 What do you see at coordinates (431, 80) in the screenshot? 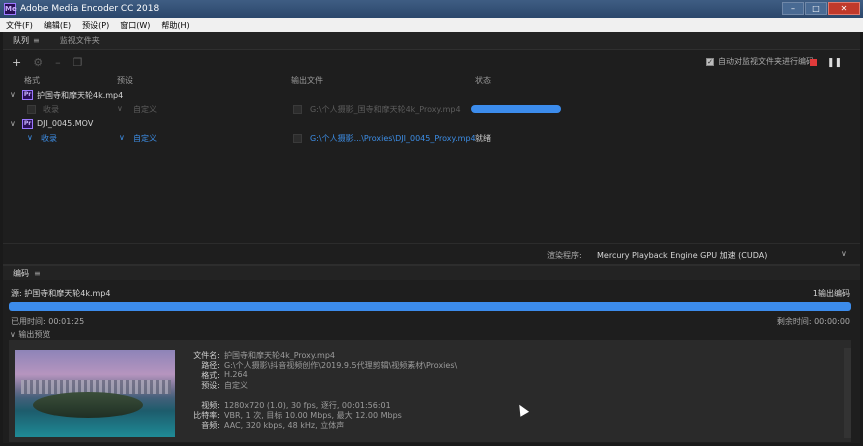
I see `queue-column-headers: 格式 预设 输出文件 状态` at bounding box center [431, 80].